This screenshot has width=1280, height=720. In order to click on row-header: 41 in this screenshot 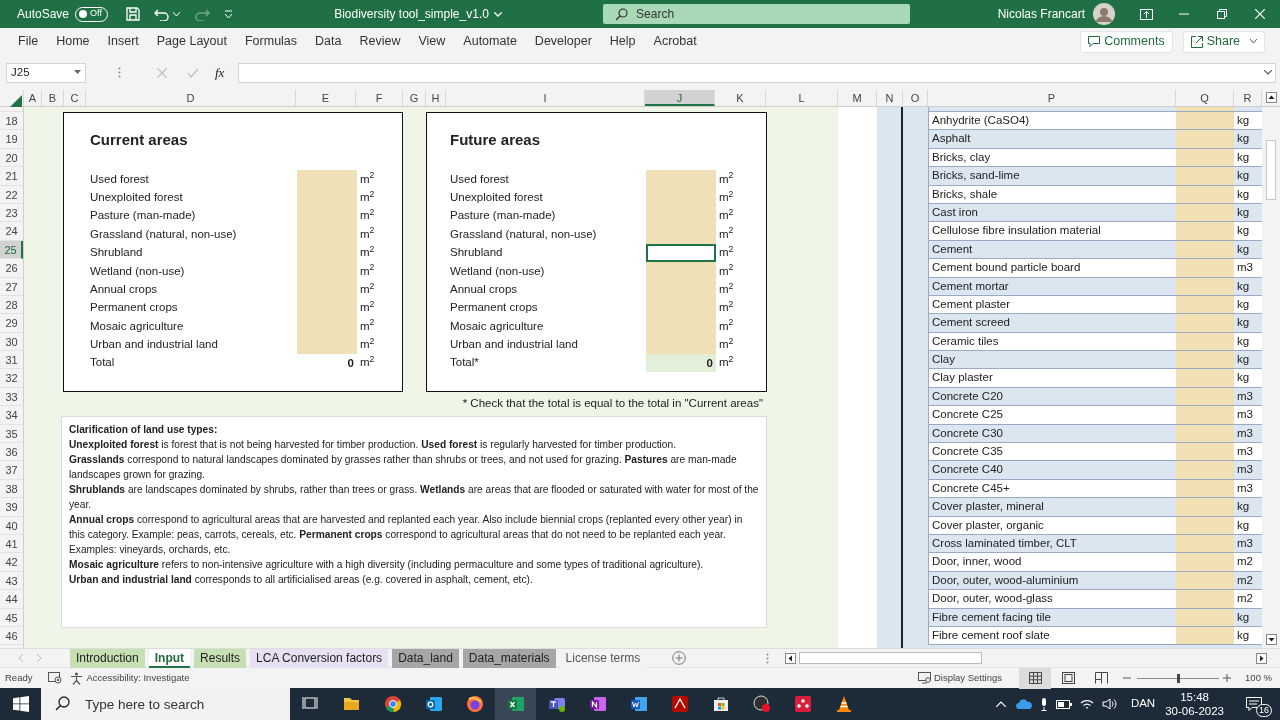, I will do `click(11, 544)`.